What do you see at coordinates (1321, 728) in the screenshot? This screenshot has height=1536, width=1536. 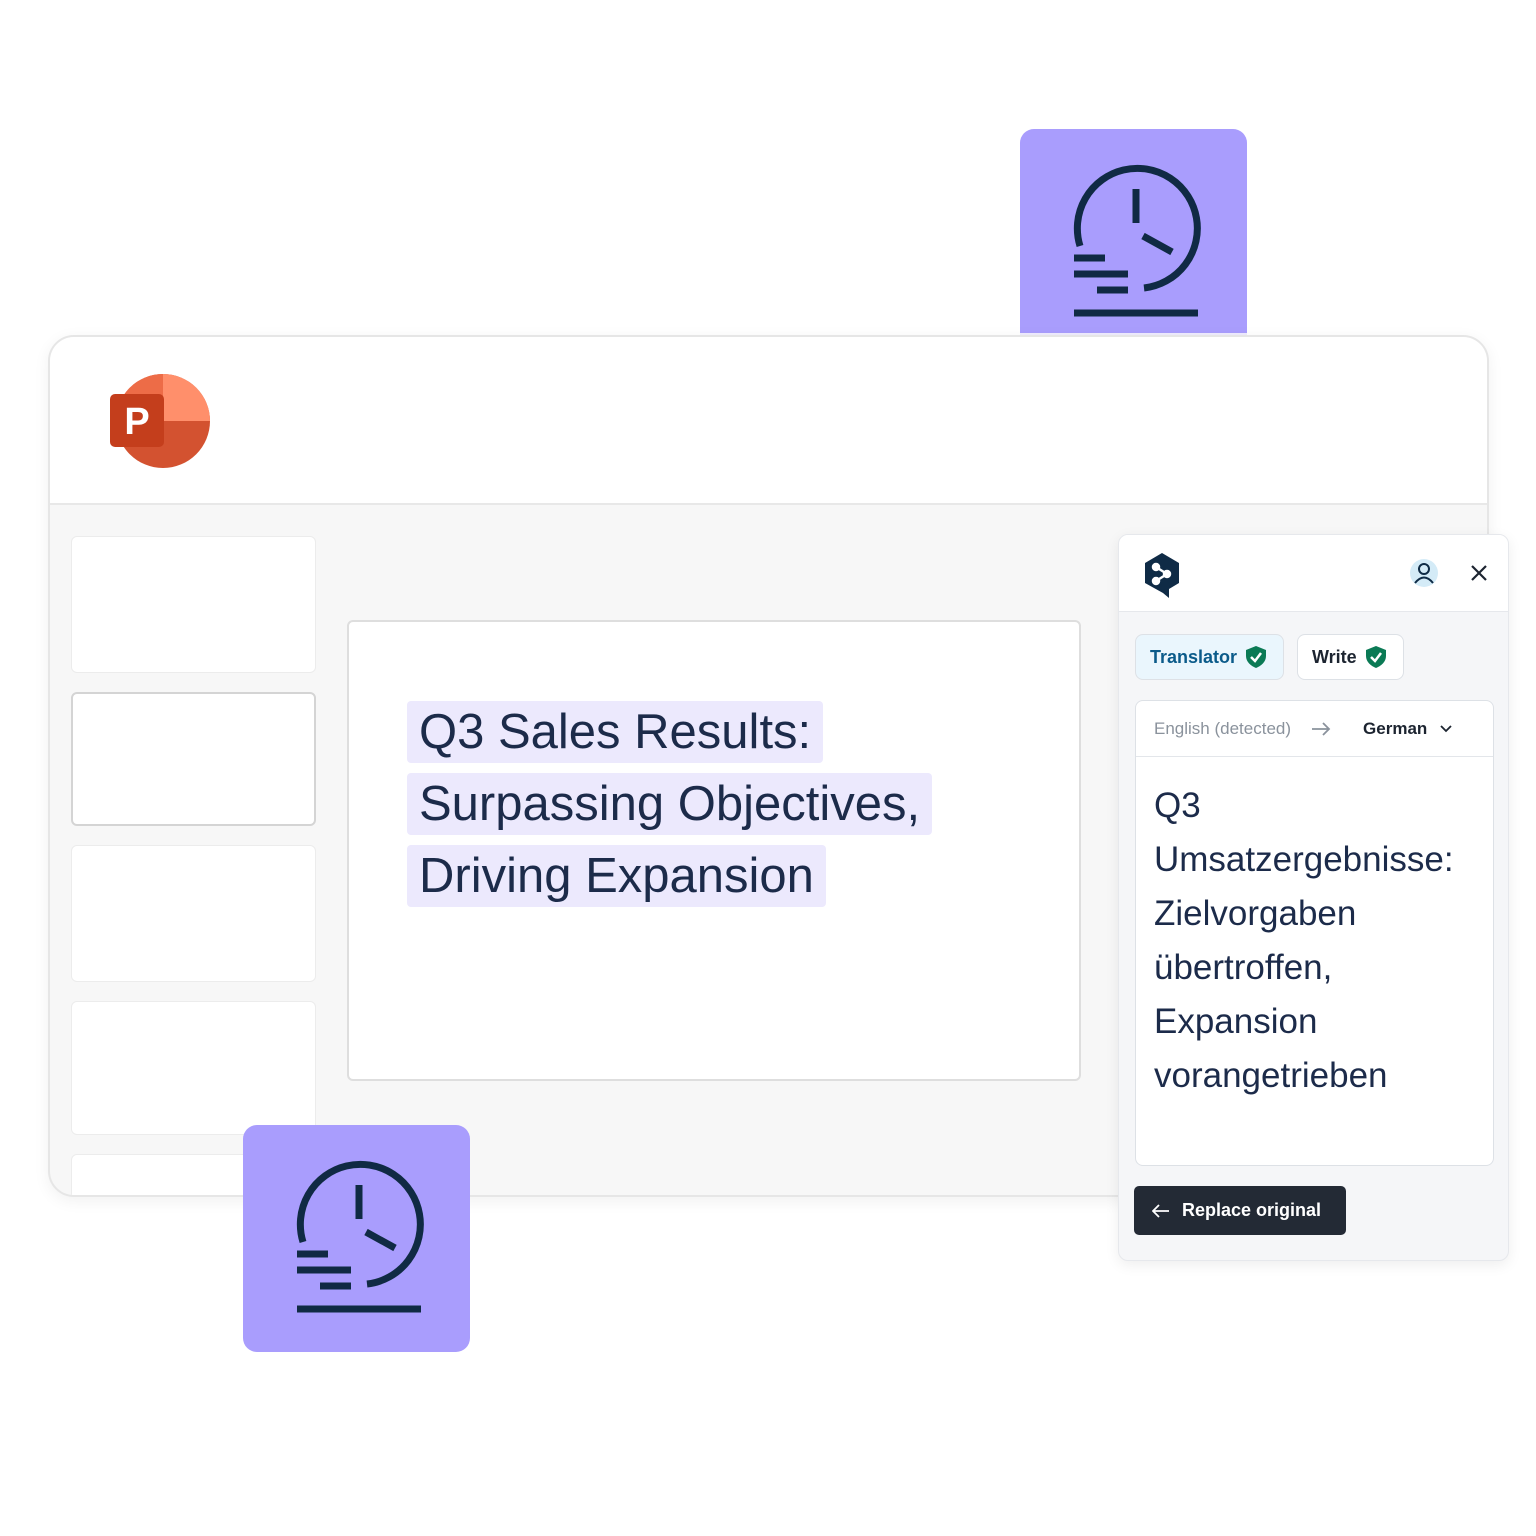 I see `arrow-right-icon` at bounding box center [1321, 728].